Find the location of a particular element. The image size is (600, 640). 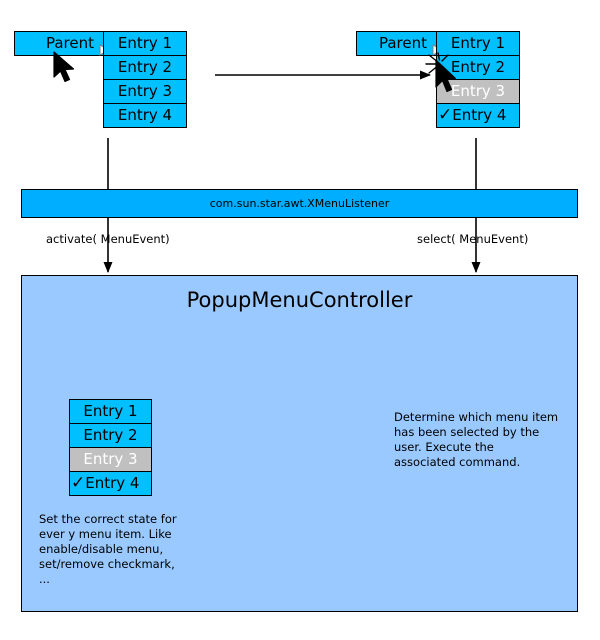

activate-edge-text: activate( MenuEvent) is located at coordinates (108, 239).